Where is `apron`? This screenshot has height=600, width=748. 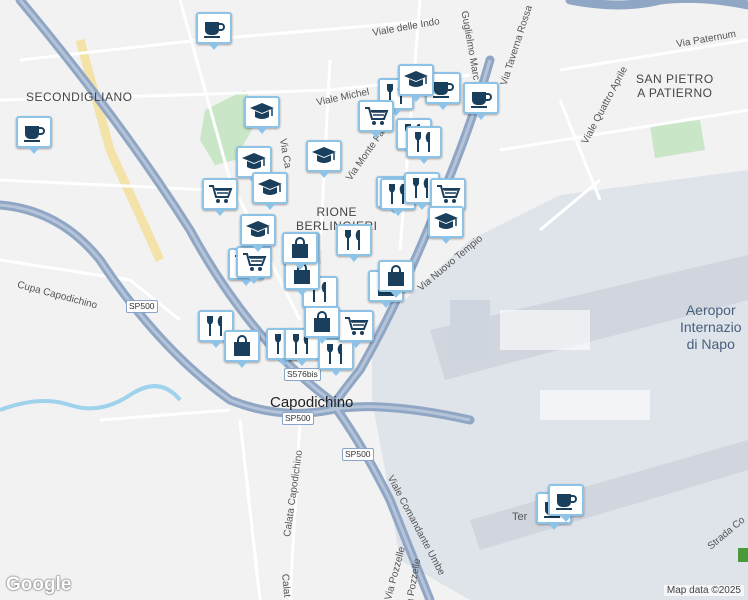 apron is located at coordinates (545, 330).